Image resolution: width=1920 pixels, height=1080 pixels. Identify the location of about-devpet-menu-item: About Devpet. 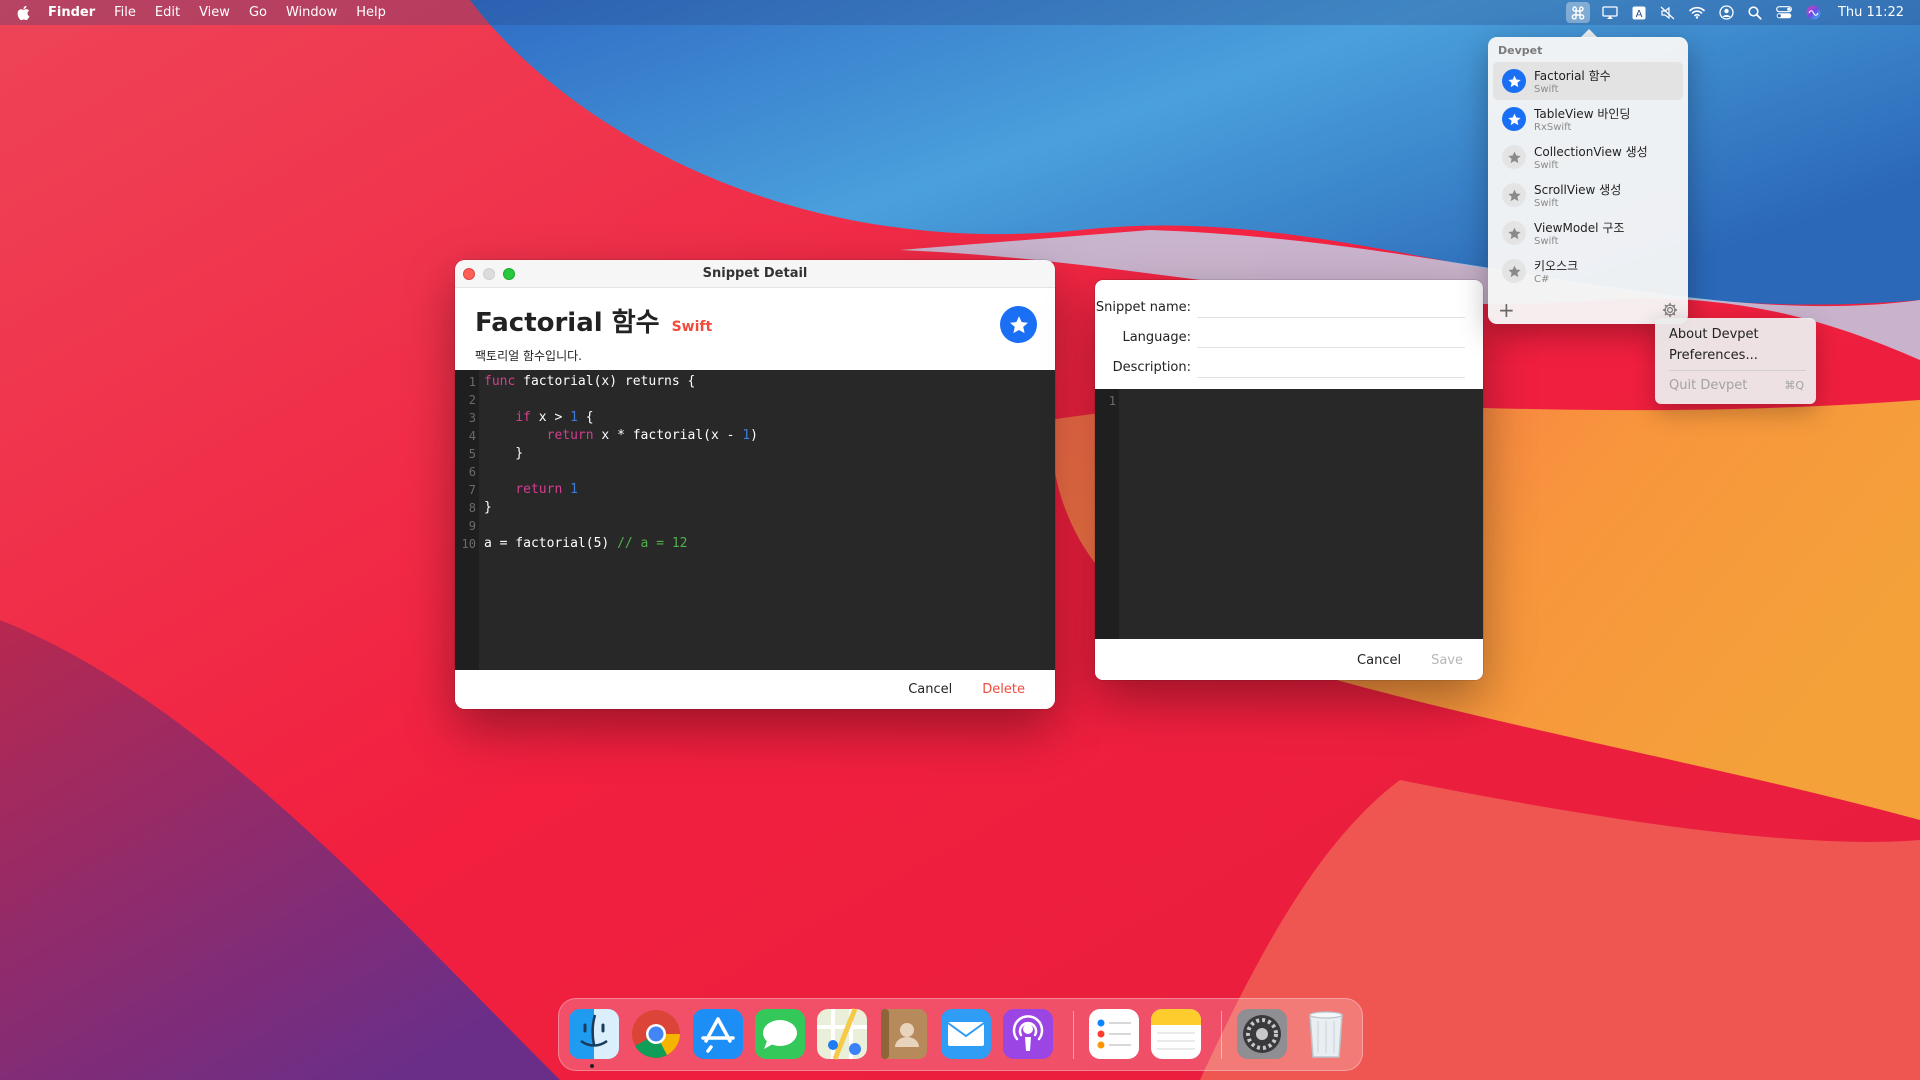
(1735, 334).